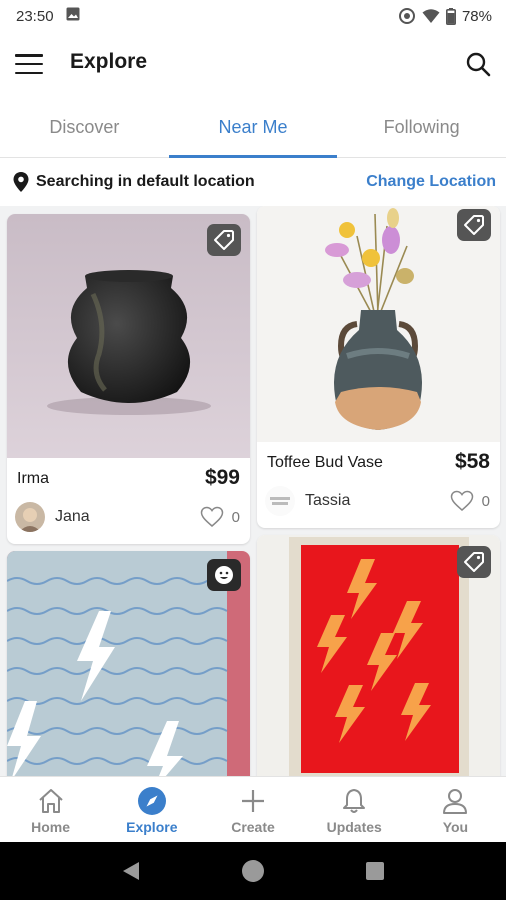 This screenshot has height=900, width=506. I want to click on wifi-icon, so click(431, 16).